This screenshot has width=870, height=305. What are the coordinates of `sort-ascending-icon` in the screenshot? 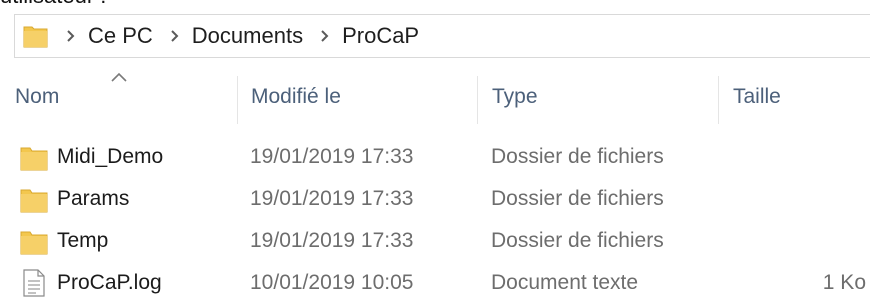 It's located at (119, 77).